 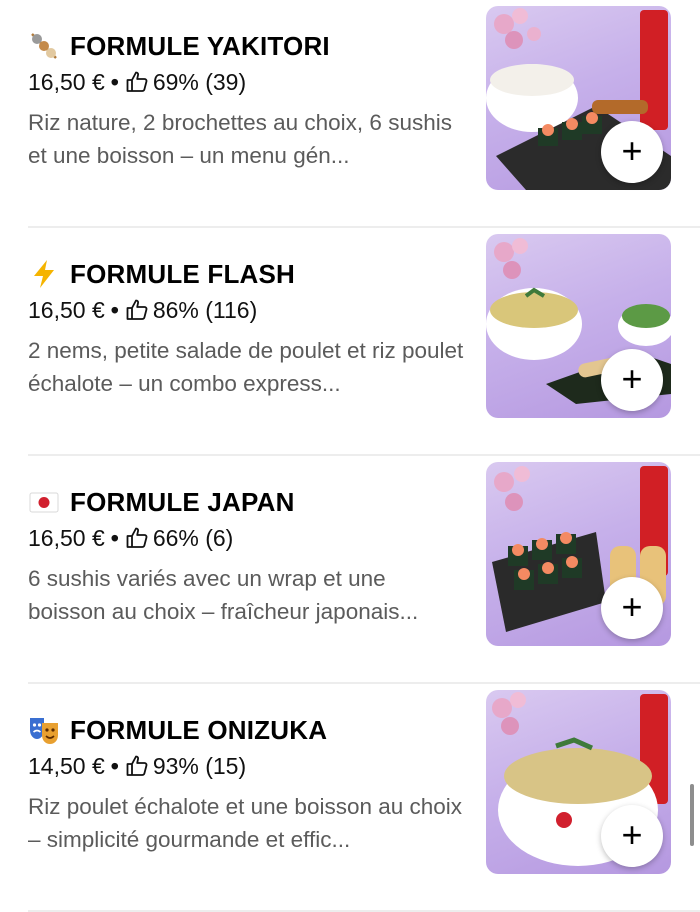 I want to click on menu-item-meta: 16,50 € • 66% (6), so click(x=248, y=538).